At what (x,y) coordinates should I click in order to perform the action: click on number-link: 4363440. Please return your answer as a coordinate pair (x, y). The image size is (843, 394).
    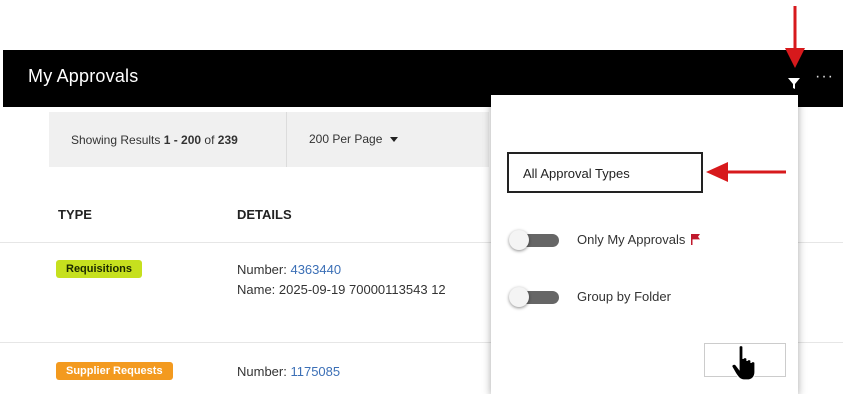
    Looking at the image, I should click on (315, 269).